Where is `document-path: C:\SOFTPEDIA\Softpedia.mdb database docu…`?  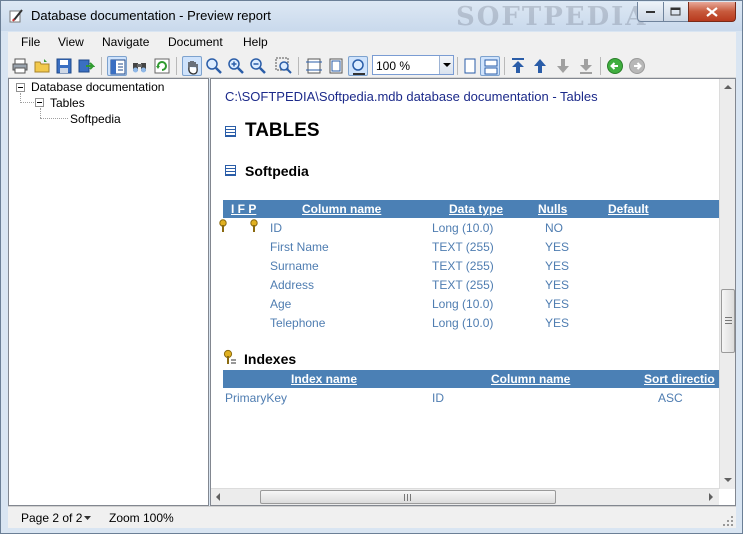
document-path: C:\SOFTPEDIA\Softpedia.mdb database docu… is located at coordinates (411, 96).